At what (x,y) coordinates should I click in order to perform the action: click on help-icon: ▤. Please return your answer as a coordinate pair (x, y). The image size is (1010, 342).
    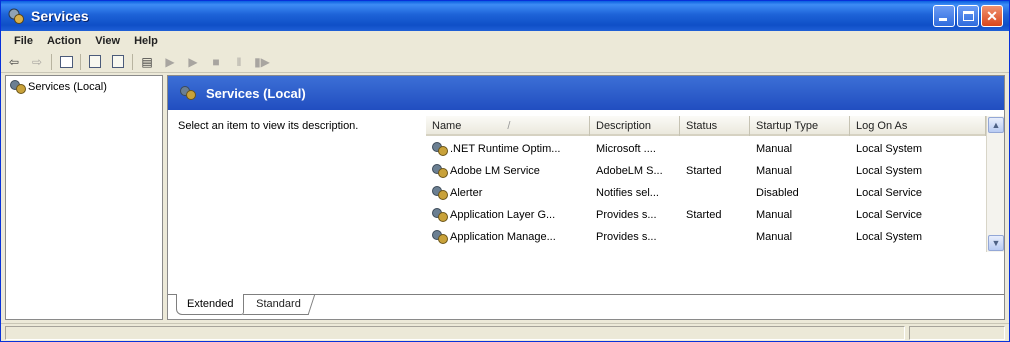
    Looking at the image, I should click on (147, 62).